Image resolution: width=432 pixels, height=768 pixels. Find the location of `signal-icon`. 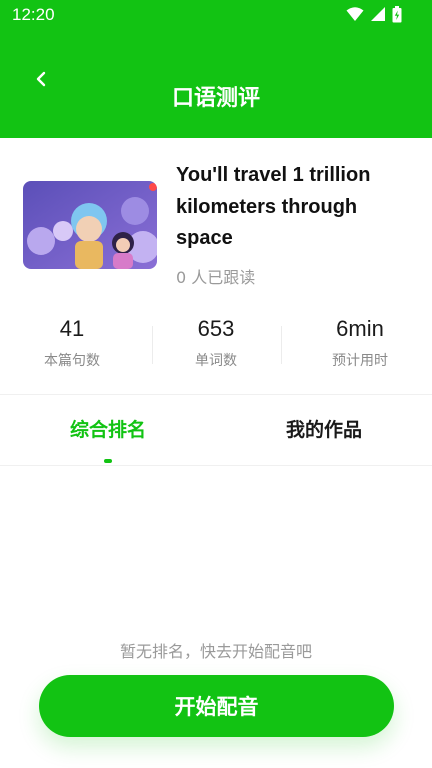

signal-icon is located at coordinates (378, 14).